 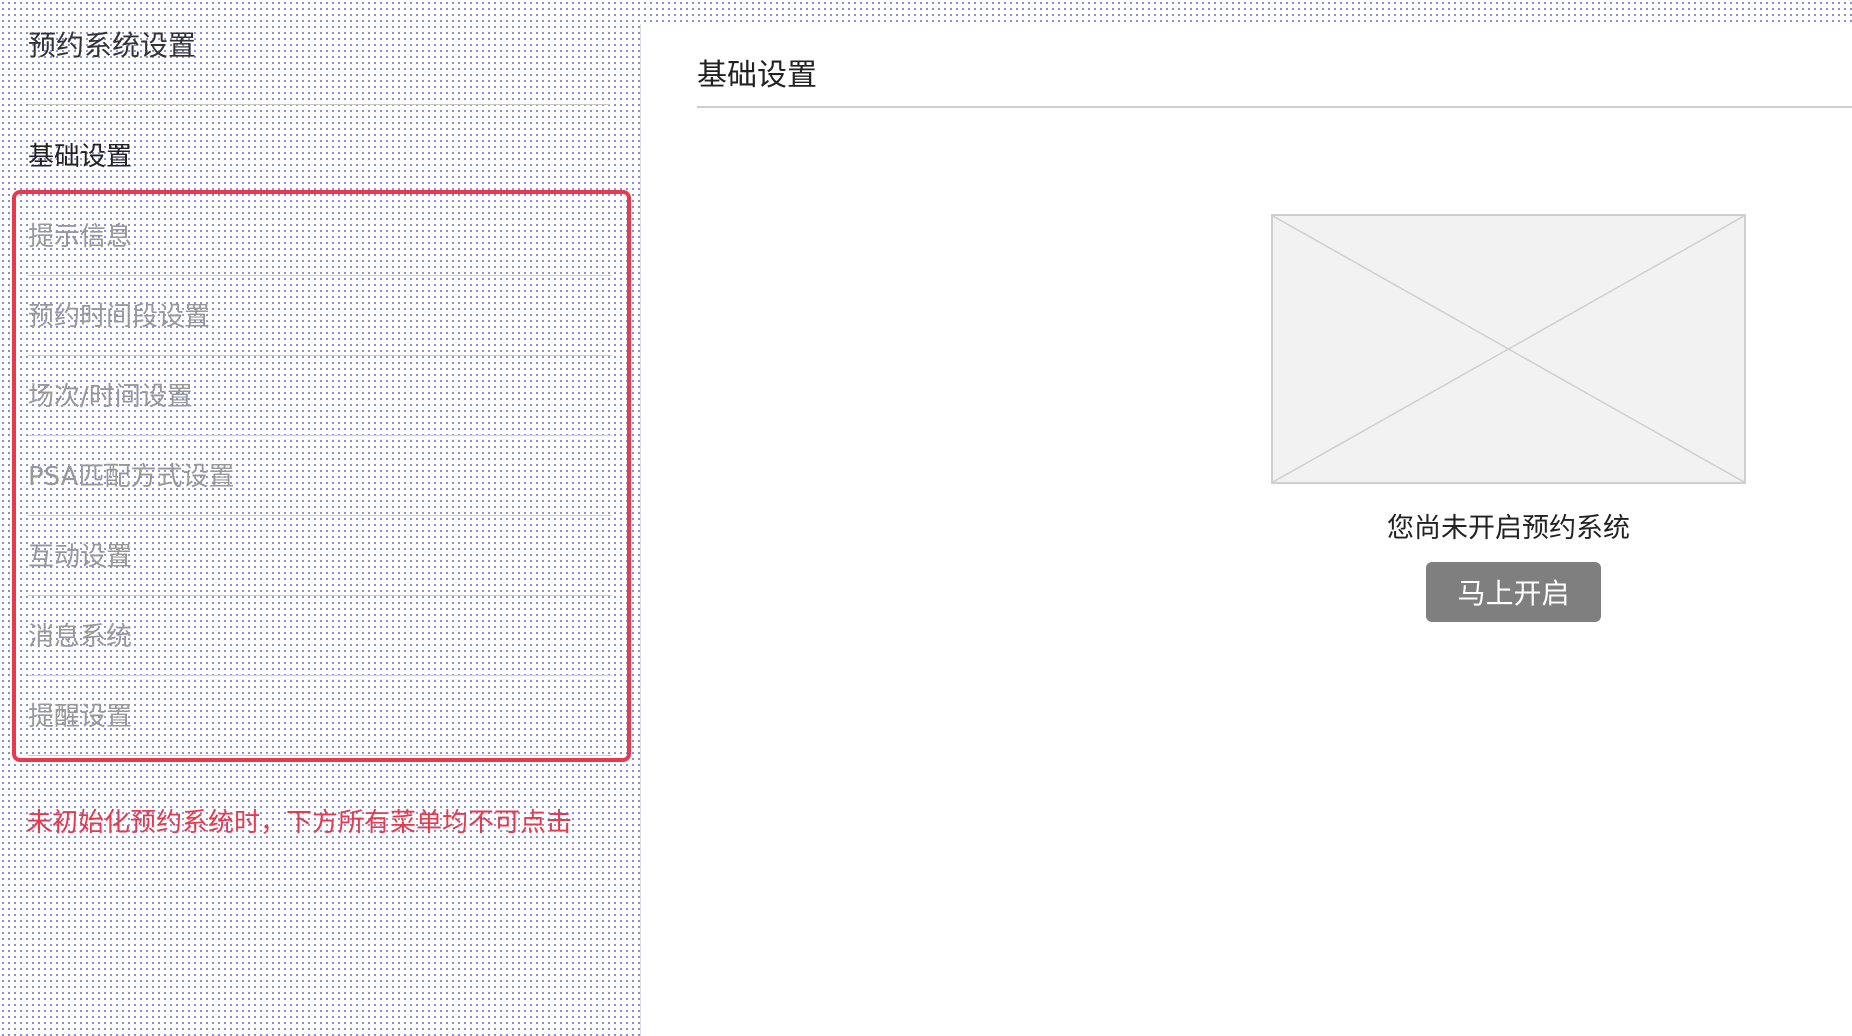 I want to click on sidebar-item-message-system: 消息系统, so click(x=320, y=636).